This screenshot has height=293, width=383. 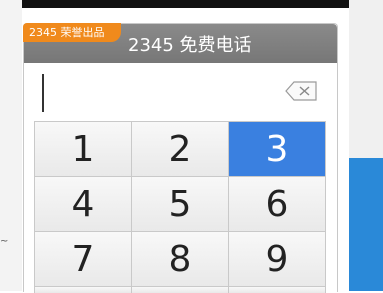 What do you see at coordinates (190, 45) in the screenshot?
I see `dialer-title: 2345 免费电话` at bounding box center [190, 45].